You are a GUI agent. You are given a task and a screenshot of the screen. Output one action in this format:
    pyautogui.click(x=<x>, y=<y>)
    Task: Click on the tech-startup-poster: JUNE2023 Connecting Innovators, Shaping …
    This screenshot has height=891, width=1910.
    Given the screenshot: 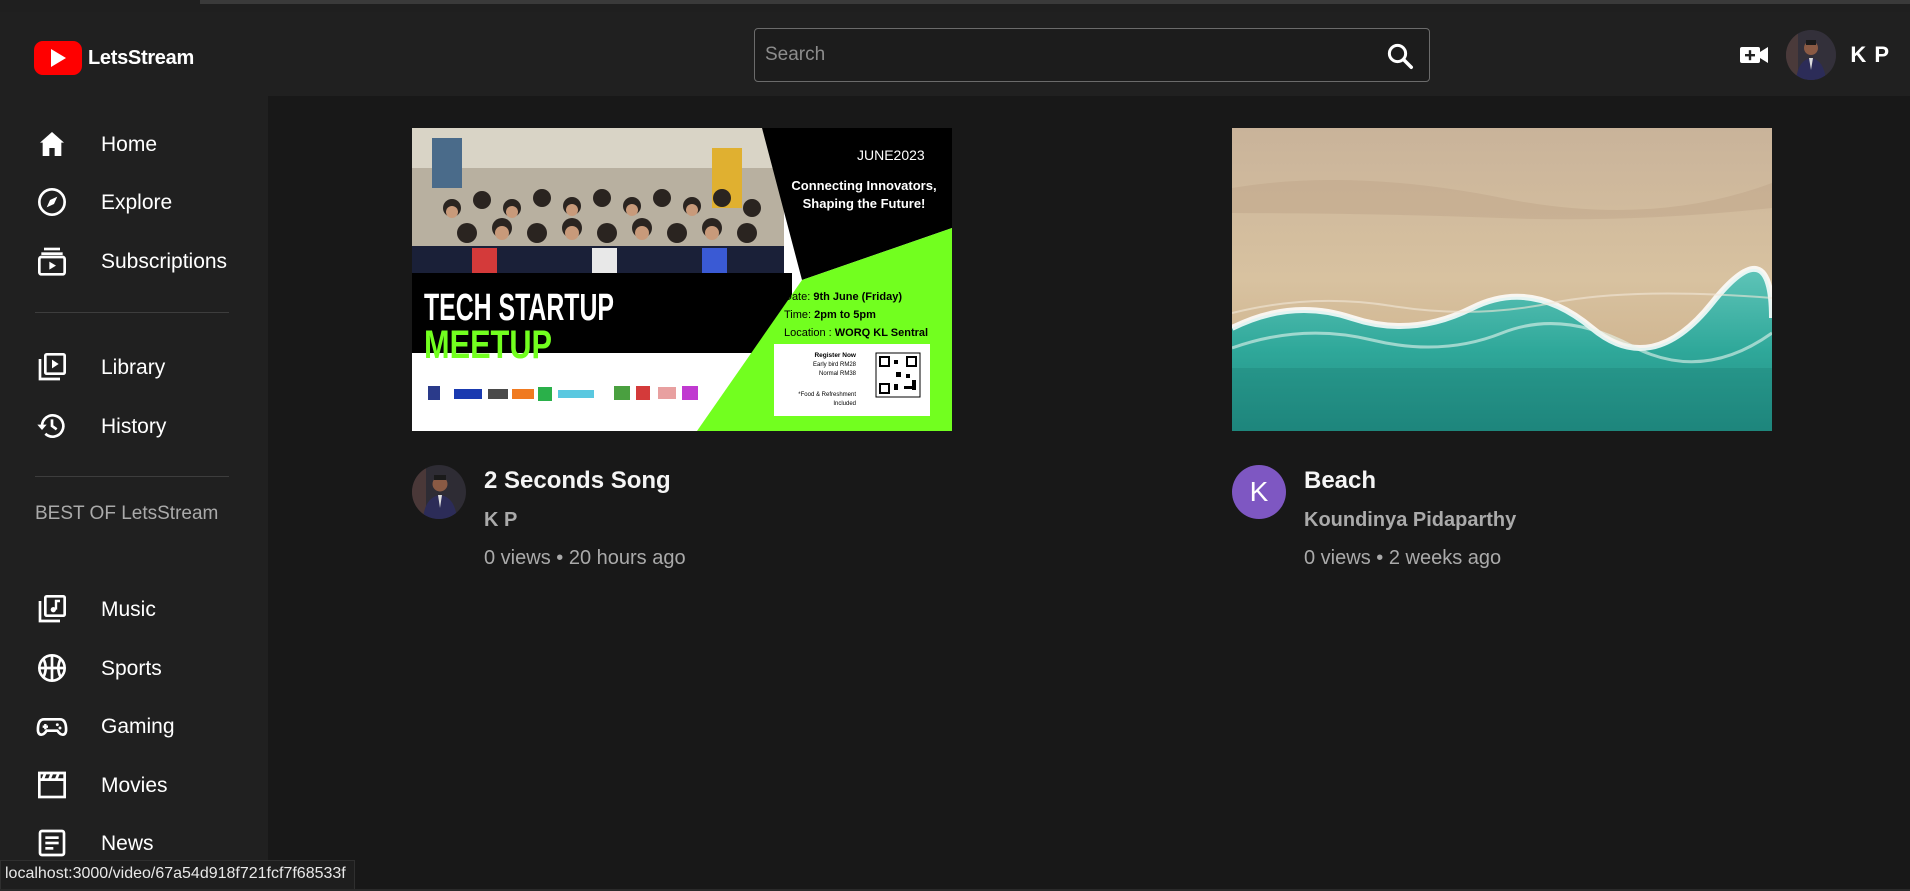 What is the action you would take?
    pyautogui.click(x=682, y=279)
    